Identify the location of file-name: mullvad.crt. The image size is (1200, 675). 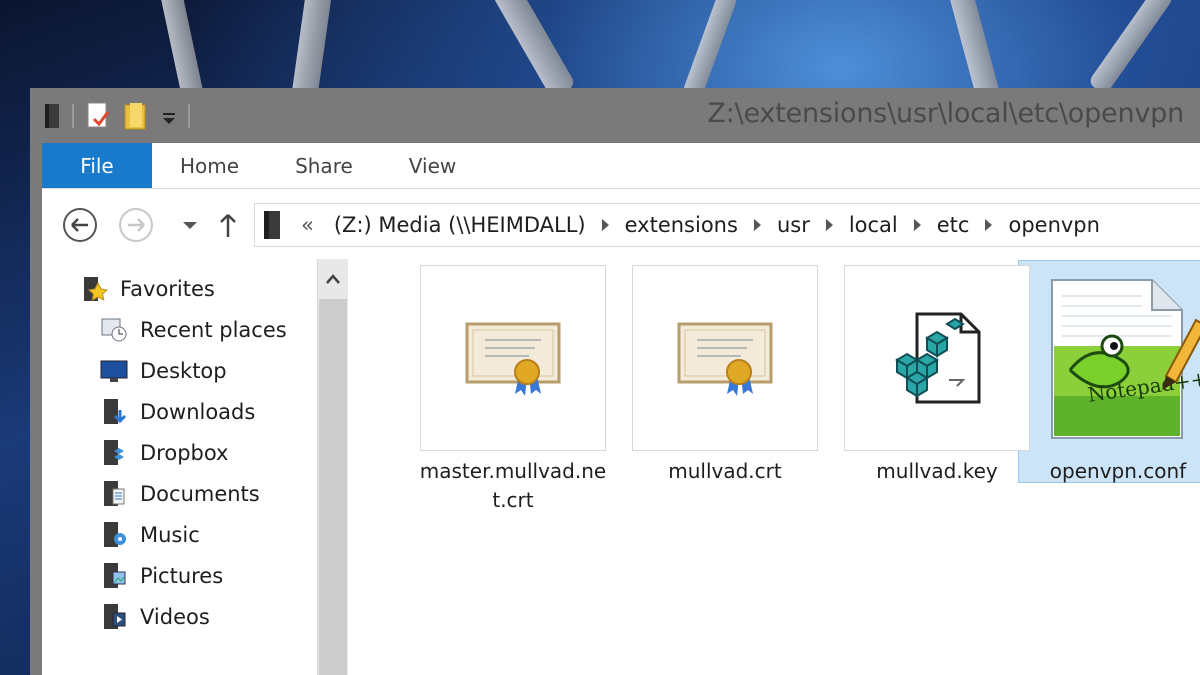
(725, 471).